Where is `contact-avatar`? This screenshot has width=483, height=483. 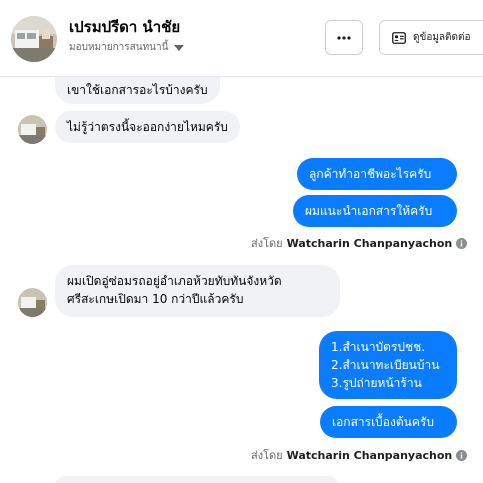
contact-avatar is located at coordinates (34, 39).